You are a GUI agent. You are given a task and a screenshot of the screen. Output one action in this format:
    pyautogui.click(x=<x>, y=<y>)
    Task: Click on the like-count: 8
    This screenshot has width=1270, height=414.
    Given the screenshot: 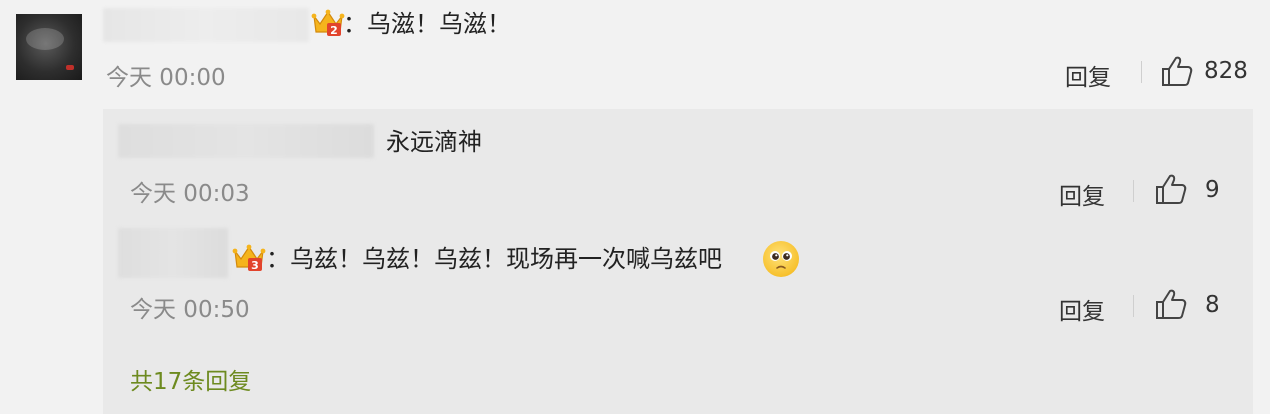 What is the action you would take?
    pyautogui.click(x=1212, y=305)
    